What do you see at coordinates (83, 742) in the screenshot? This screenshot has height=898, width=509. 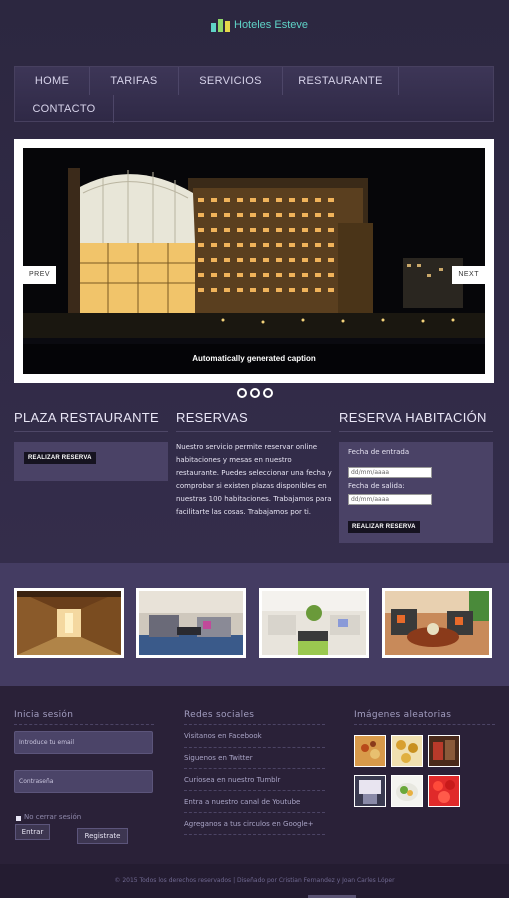 I see `email-field: Introduce tu email` at bounding box center [83, 742].